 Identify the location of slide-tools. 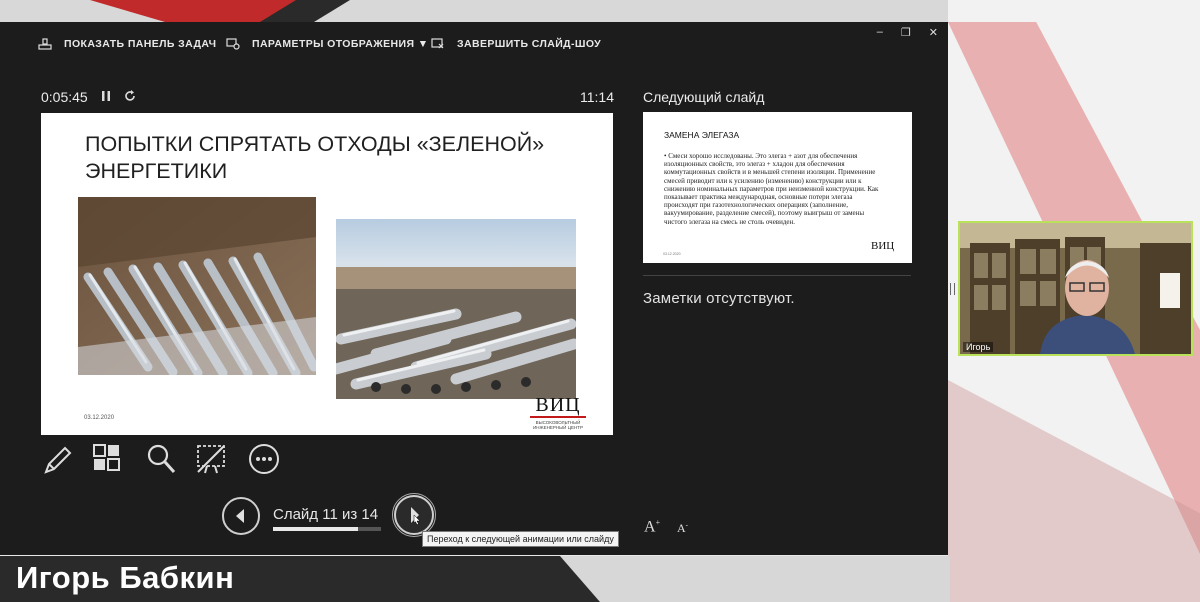
(171, 460).